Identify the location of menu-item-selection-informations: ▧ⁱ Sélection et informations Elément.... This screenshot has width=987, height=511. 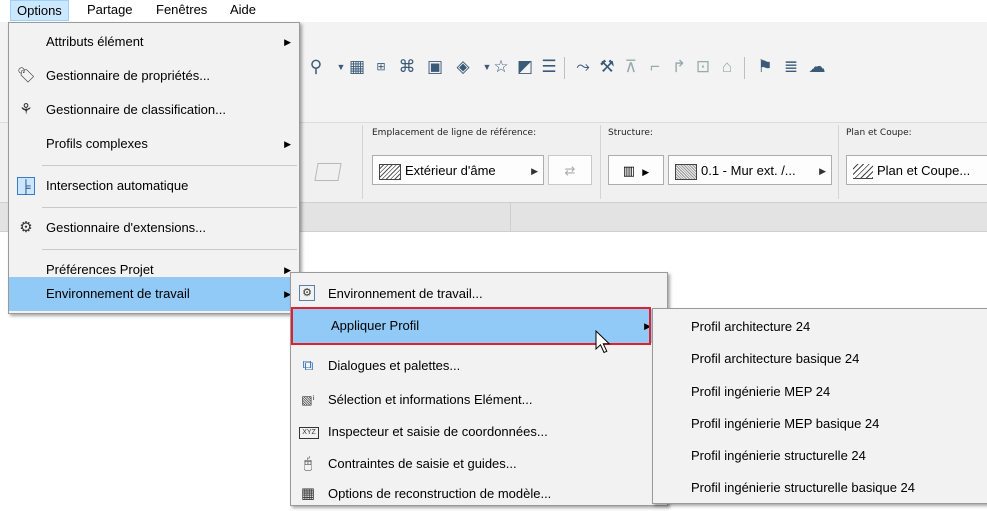
(479, 400).